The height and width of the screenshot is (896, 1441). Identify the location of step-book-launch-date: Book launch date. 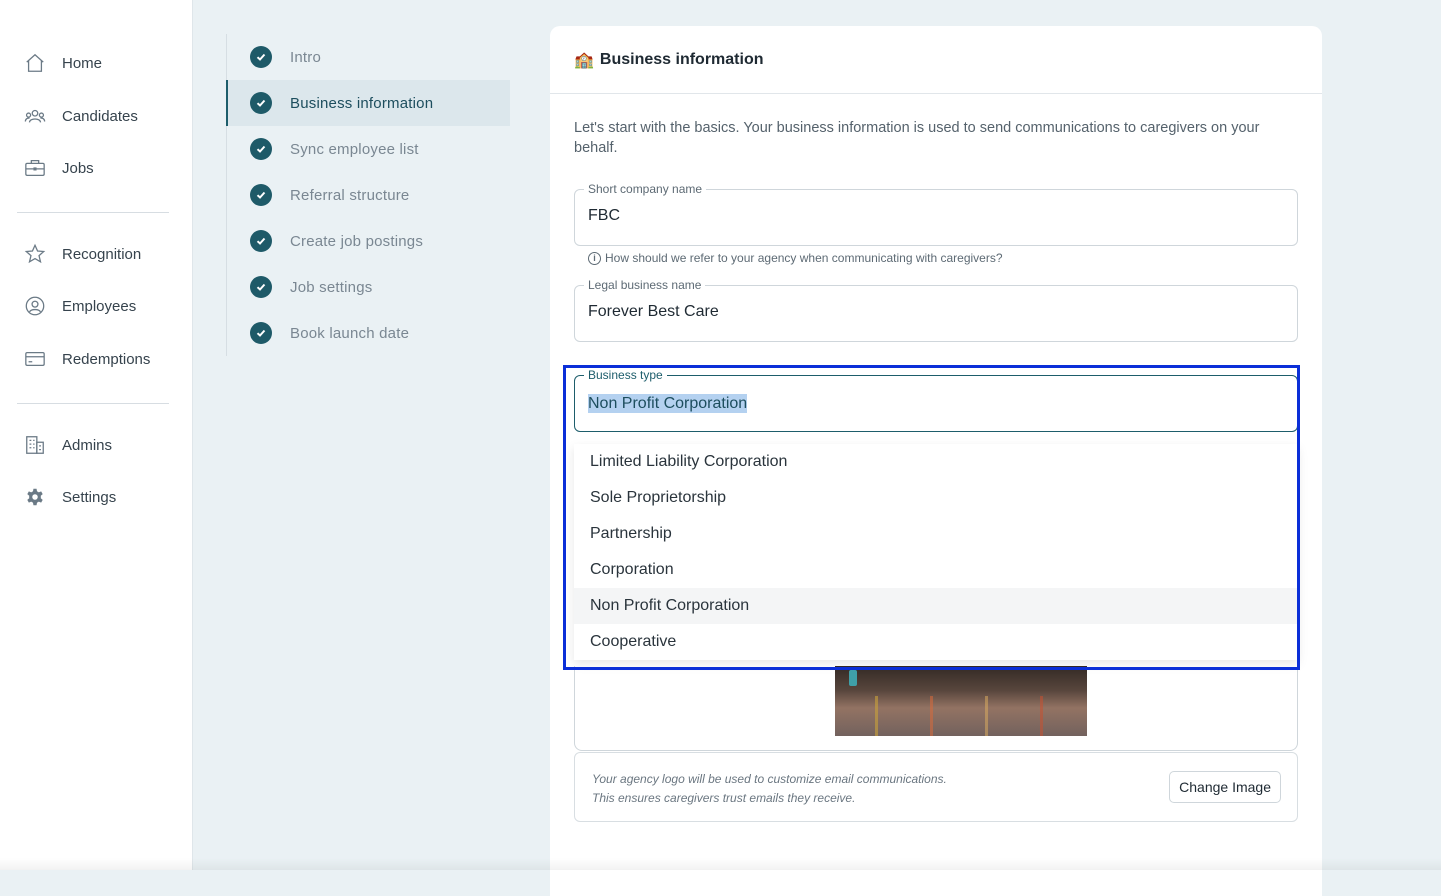
(368, 333).